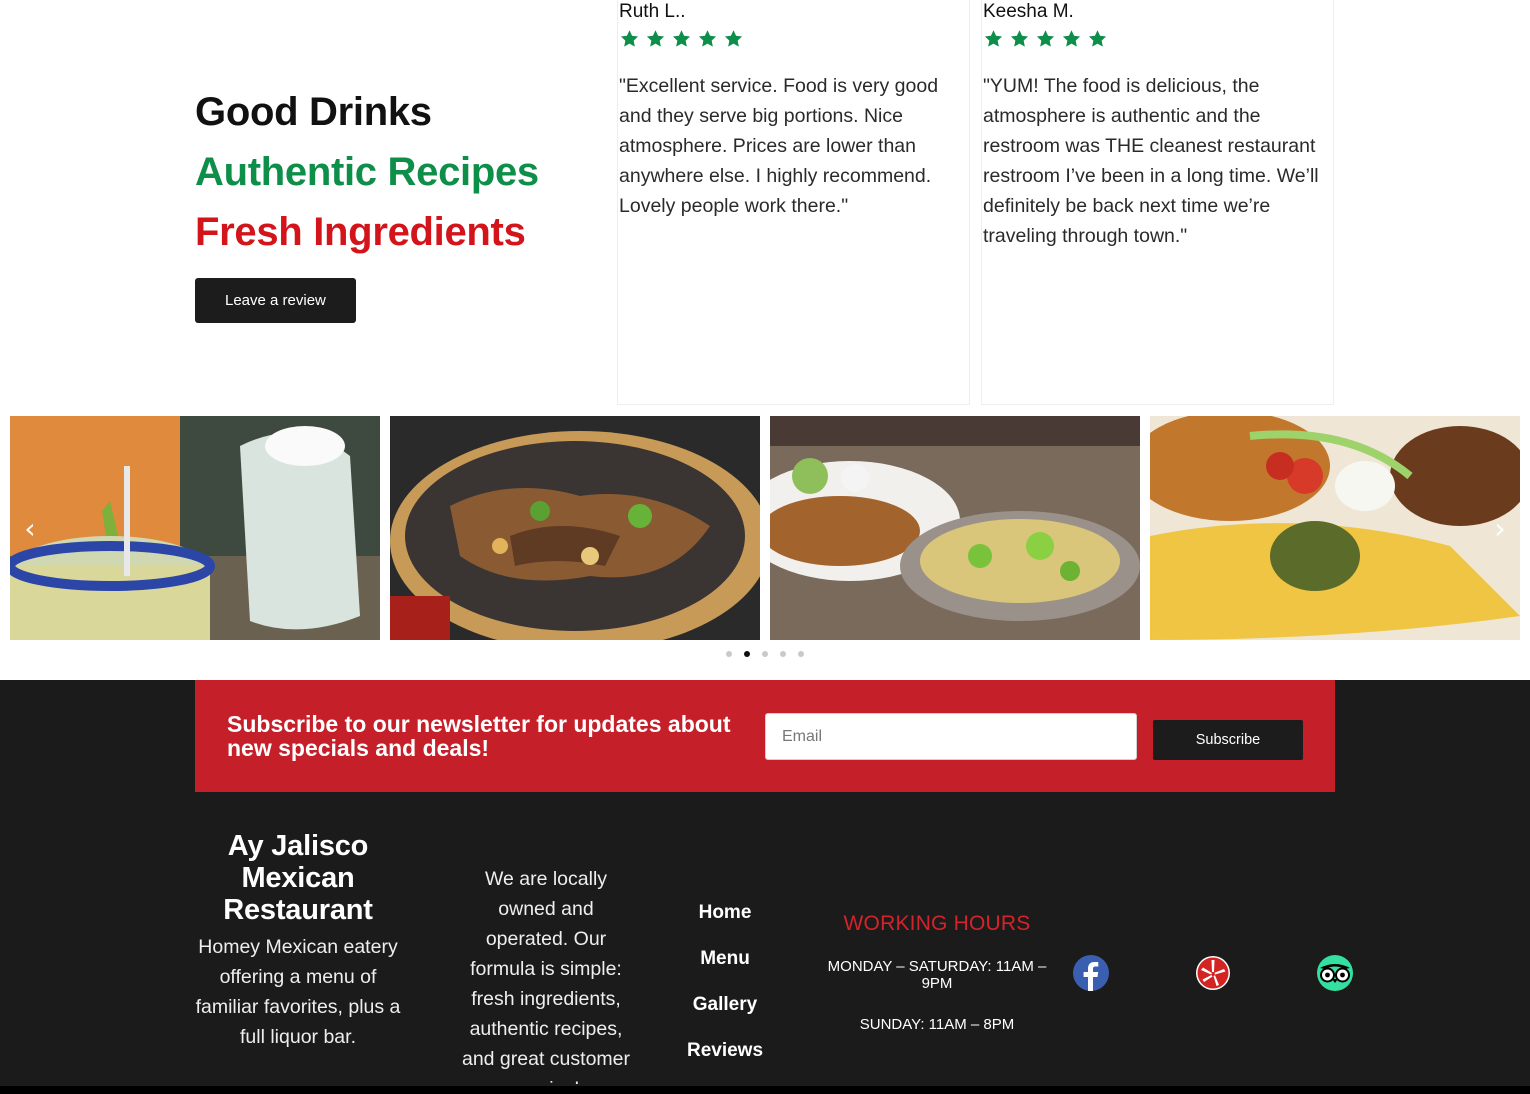 The height and width of the screenshot is (1094, 1530). I want to click on hours-weekday: MONDAY – SATURDAY: 11AM – 9PM, so click(937, 975).